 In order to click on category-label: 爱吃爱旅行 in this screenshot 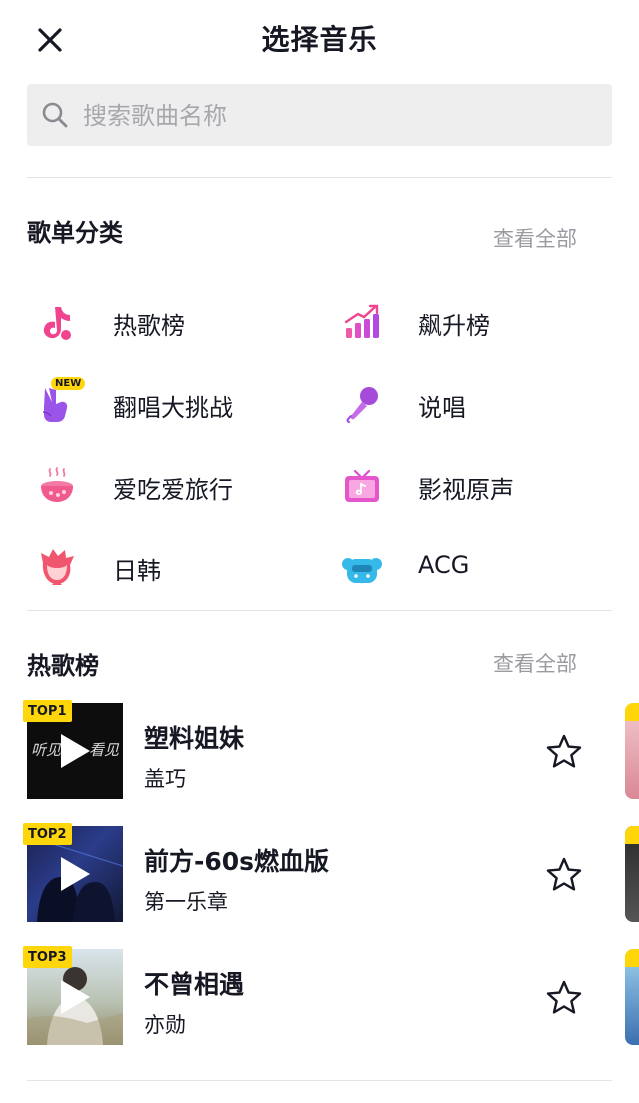, I will do `click(173, 490)`.